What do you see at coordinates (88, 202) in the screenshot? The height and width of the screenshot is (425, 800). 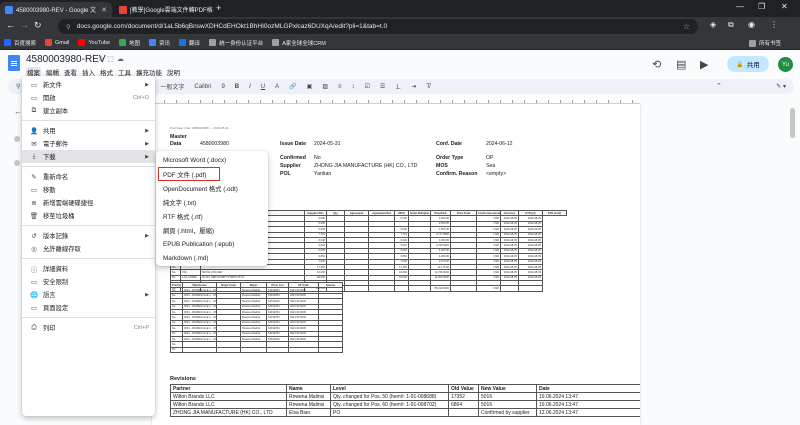 I see `menu-item-add-shortcut: ⊕ 新增雲端硬碟捷徑` at bounding box center [88, 202].